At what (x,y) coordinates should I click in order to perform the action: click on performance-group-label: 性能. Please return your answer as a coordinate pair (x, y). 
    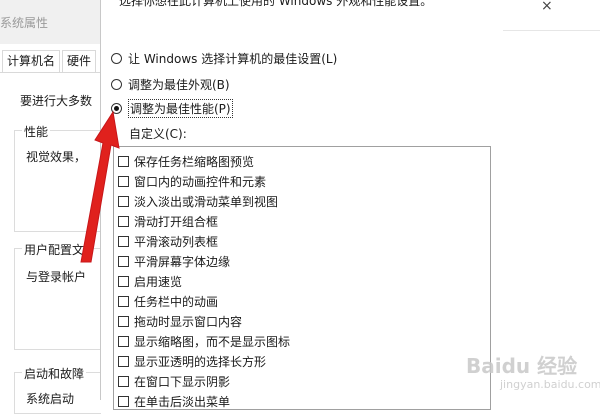
    Looking at the image, I should click on (36, 131).